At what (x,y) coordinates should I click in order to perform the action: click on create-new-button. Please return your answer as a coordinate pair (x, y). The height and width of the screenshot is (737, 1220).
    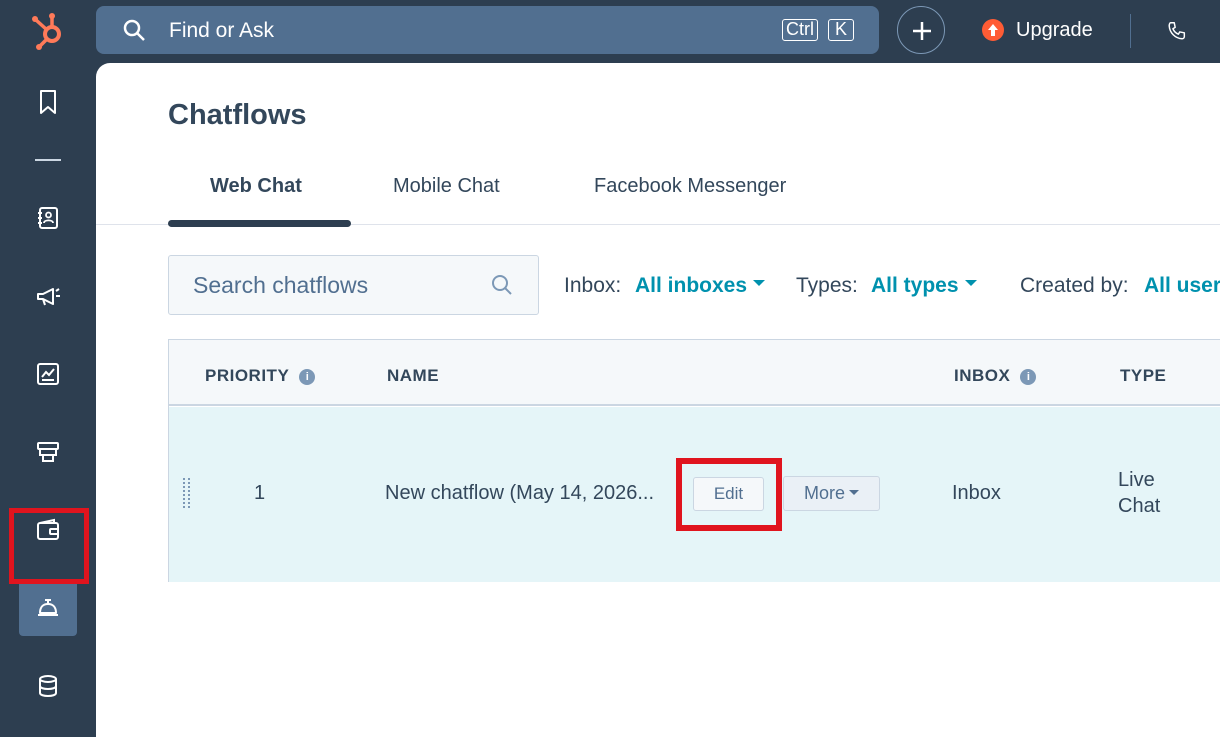
    Looking at the image, I should click on (921, 30).